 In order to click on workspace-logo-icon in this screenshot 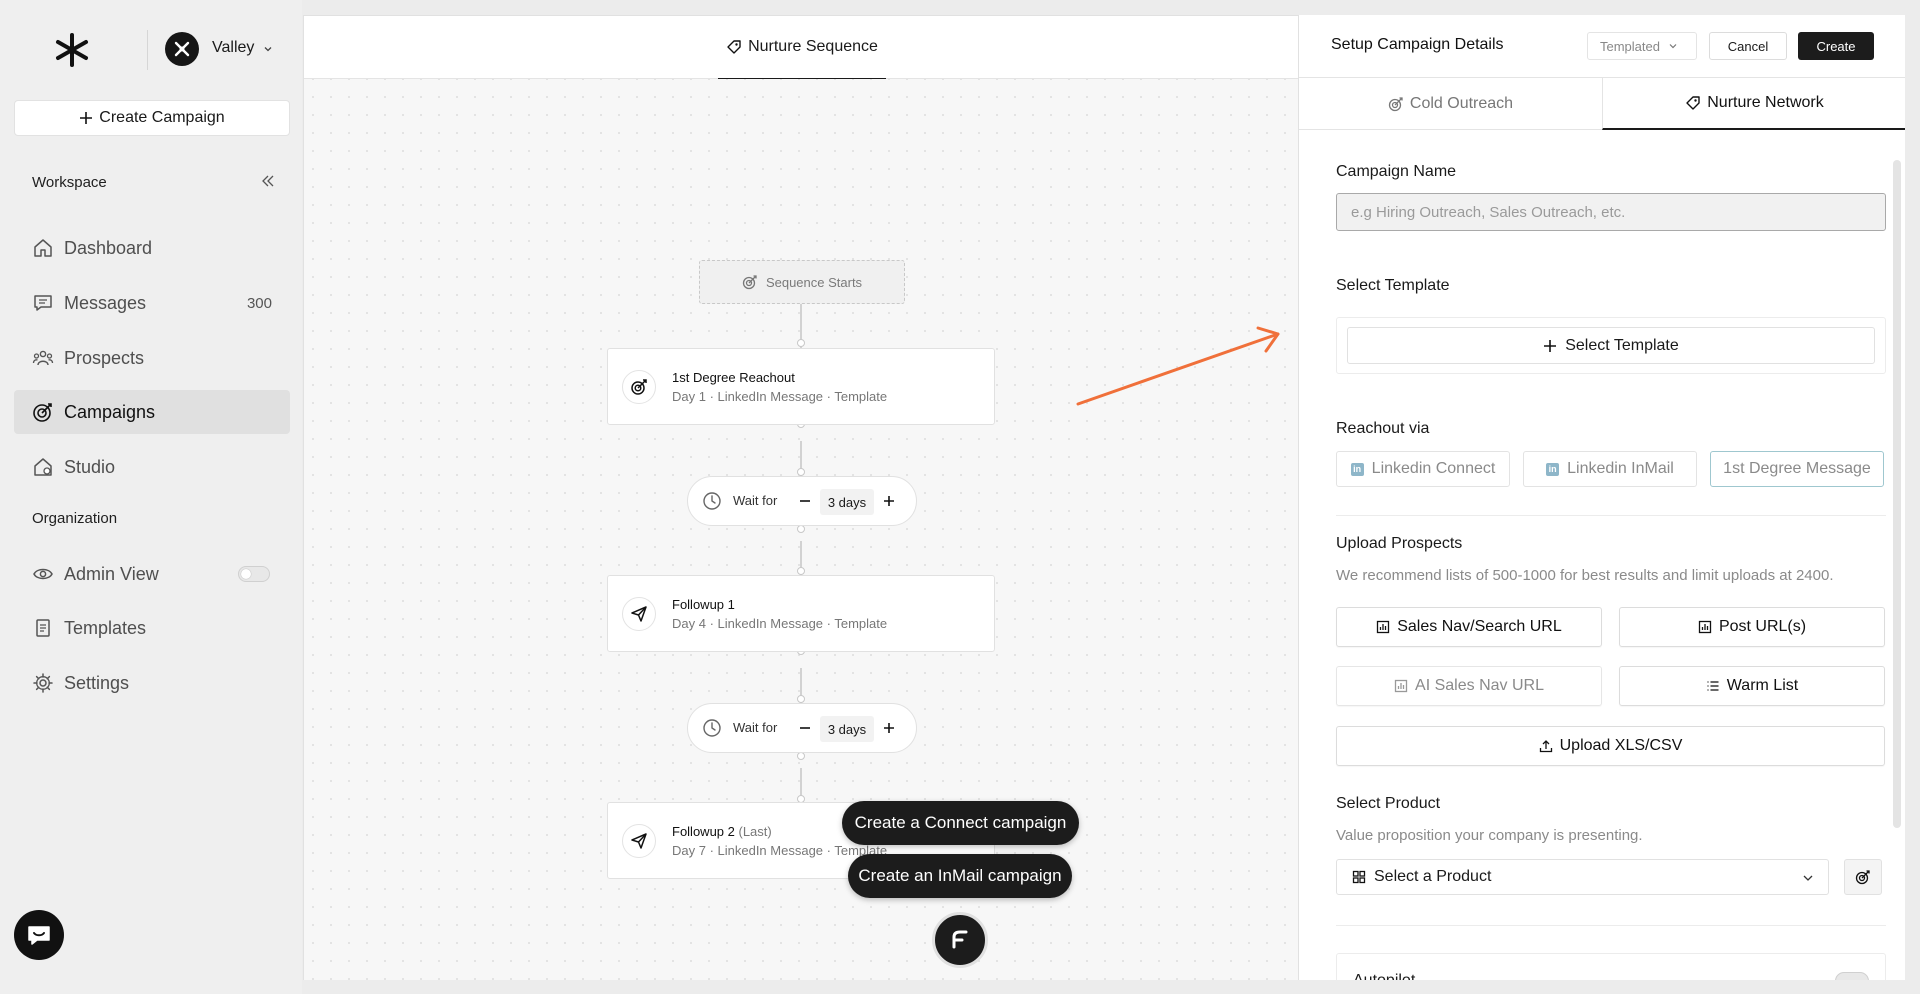, I will do `click(182, 49)`.